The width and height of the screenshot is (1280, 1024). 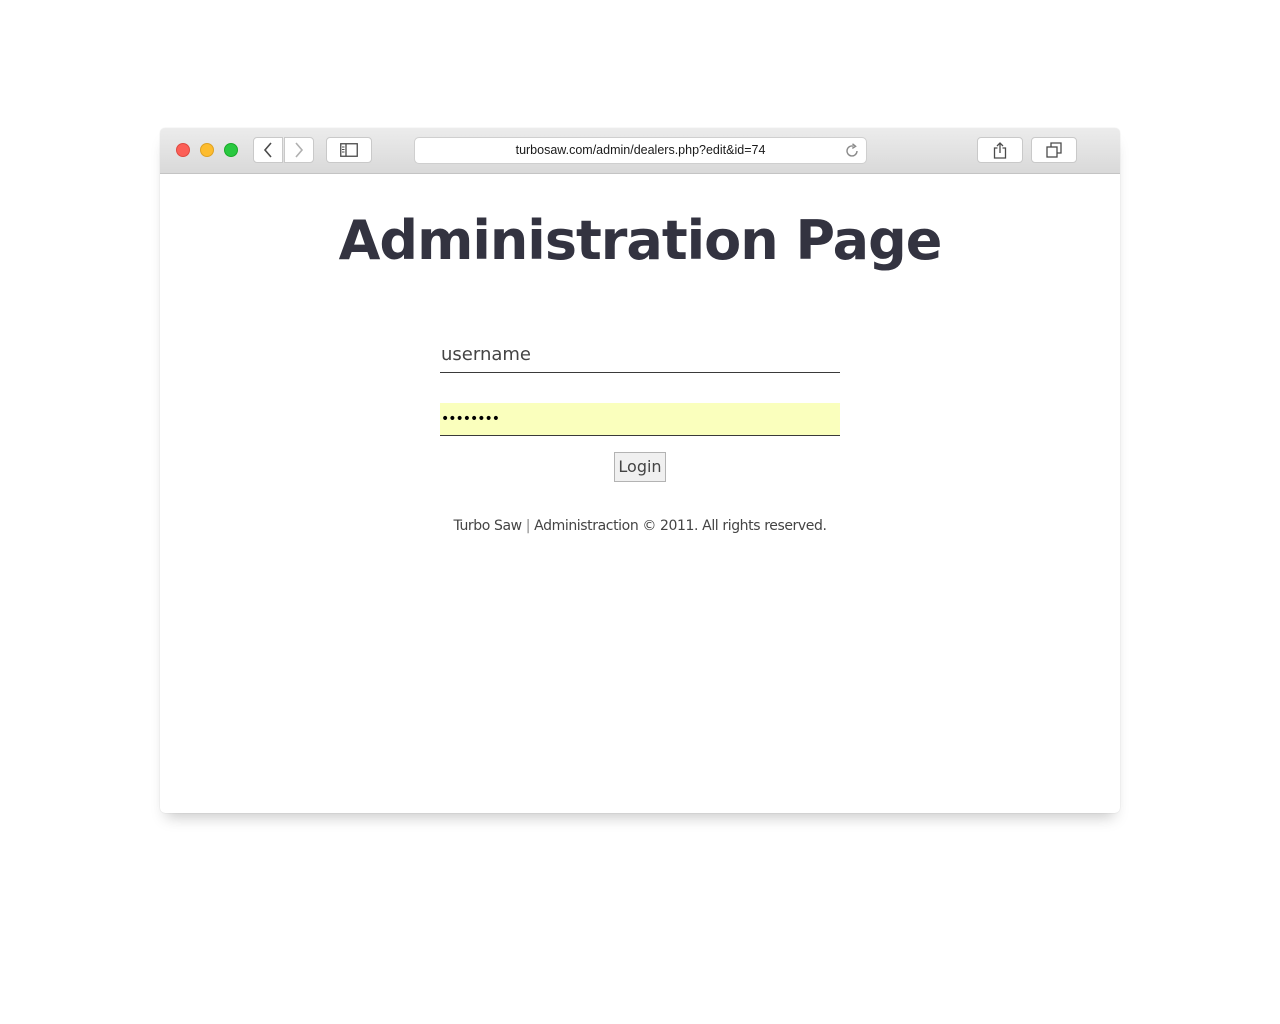 I want to click on share-button, so click(x=1000, y=150).